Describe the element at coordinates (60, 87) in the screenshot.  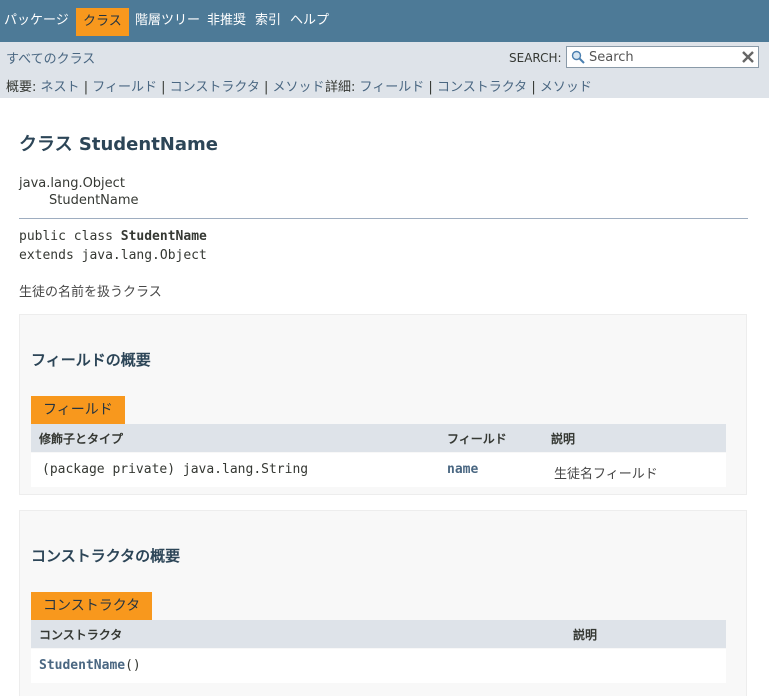
I see `summary-nested-link: ネスト` at that location.